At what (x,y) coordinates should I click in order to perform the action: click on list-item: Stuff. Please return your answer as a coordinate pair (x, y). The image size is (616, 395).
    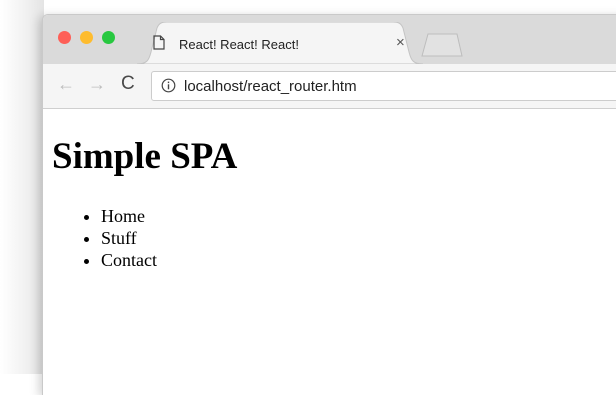
    Looking at the image, I should click on (129, 238).